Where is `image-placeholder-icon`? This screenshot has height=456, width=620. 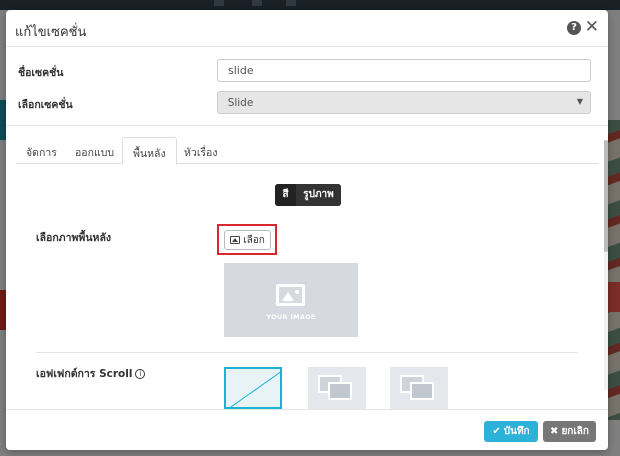
image-placeholder-icon is located at coordinates (290, 295).